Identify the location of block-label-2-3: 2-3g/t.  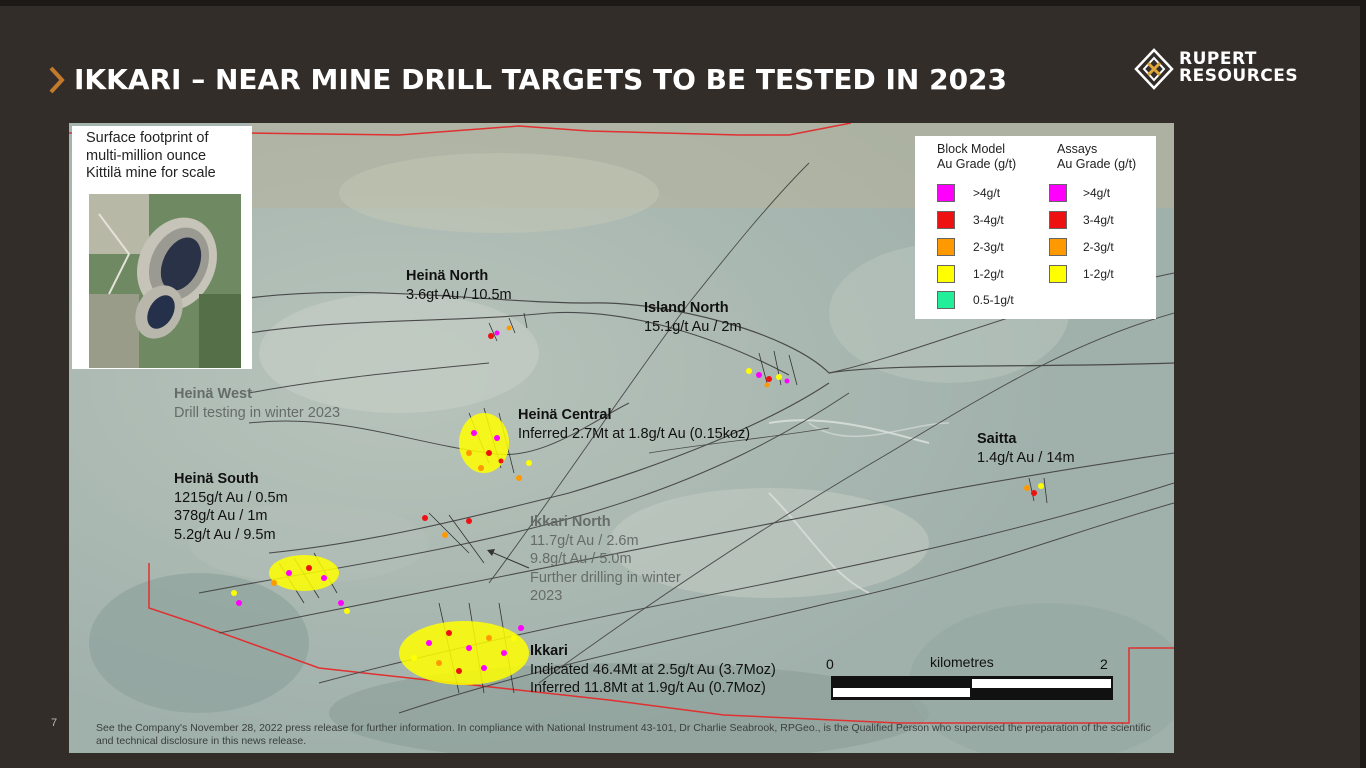
(988, 247).